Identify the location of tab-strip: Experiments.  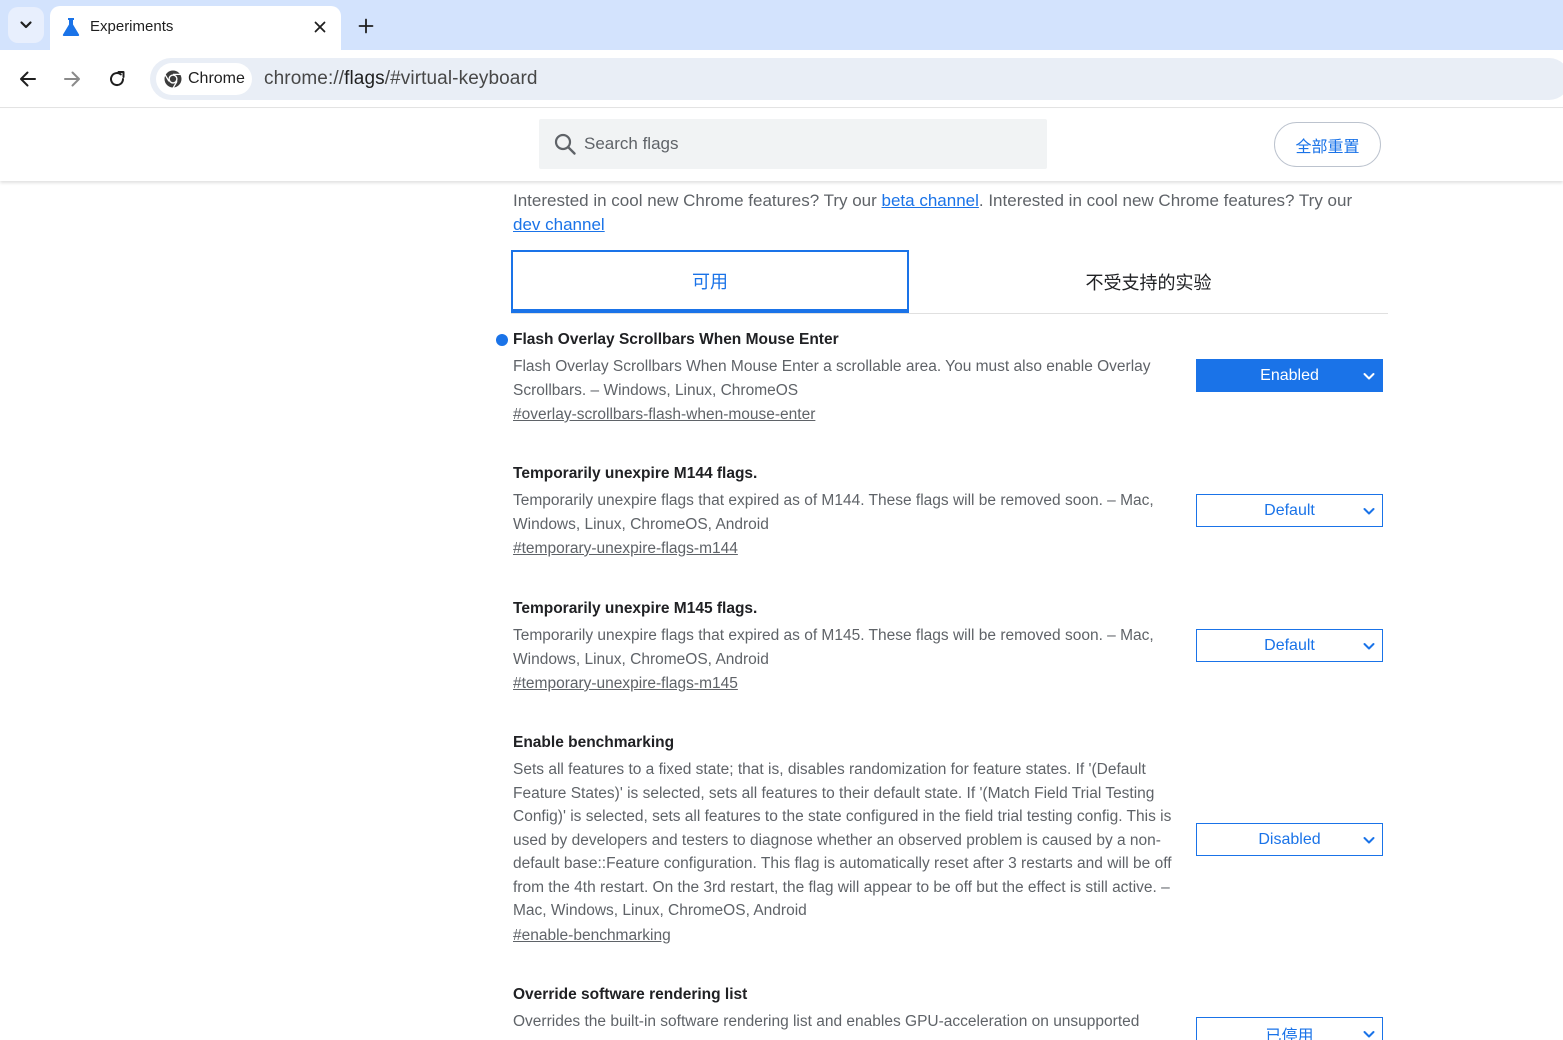
(781, 25).